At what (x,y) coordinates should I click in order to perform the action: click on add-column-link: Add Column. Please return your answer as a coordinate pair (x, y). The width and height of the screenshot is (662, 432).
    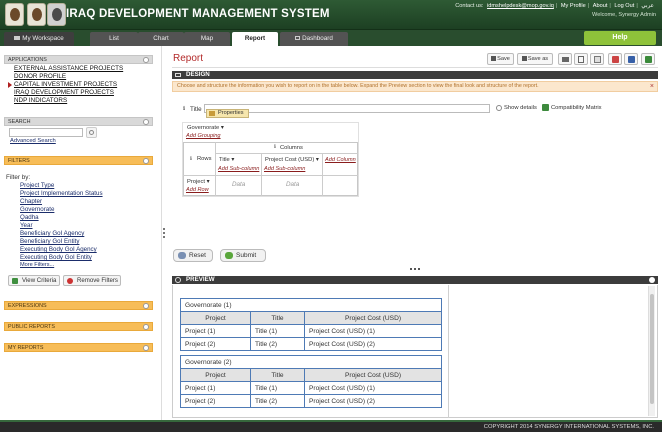
    Looking at the image, I should click on (340, 160).